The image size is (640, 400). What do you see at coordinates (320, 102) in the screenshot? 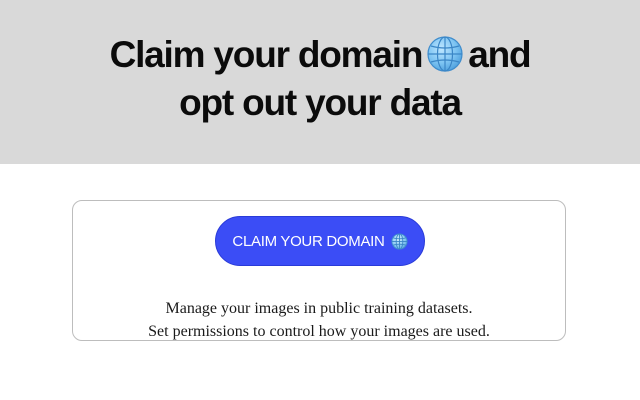
I see `hero-title-line-2: opt out your data` at bounding box center [320, 102].